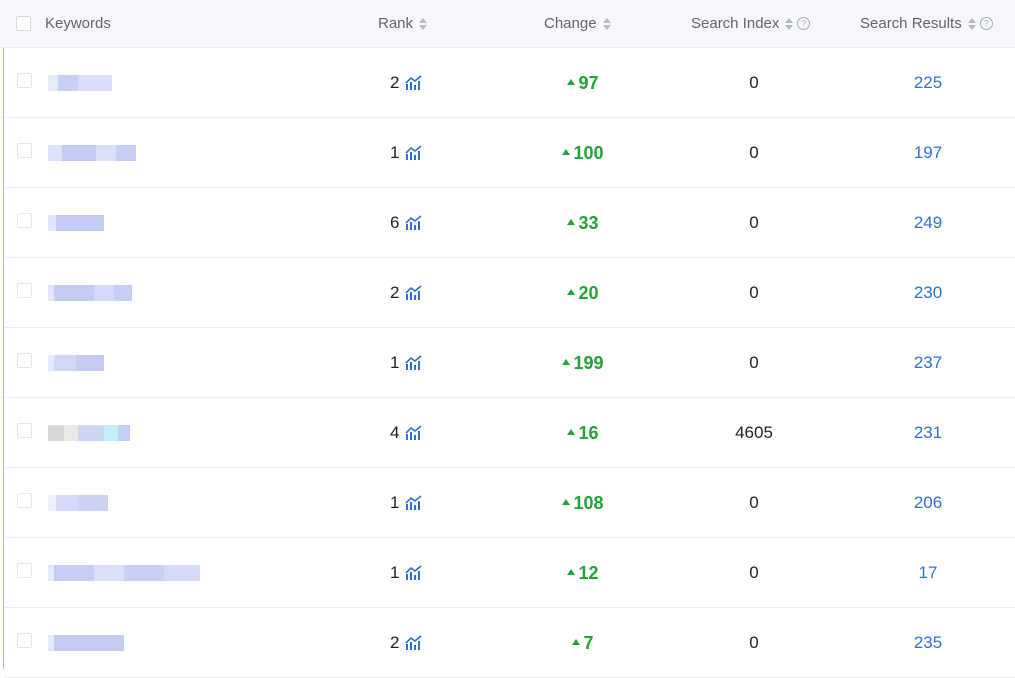 This screenshot has height=678, width=1015. Describe the element at coordinates (928, 433) in the screenshot. I see `search-results-link: 231` at that location.